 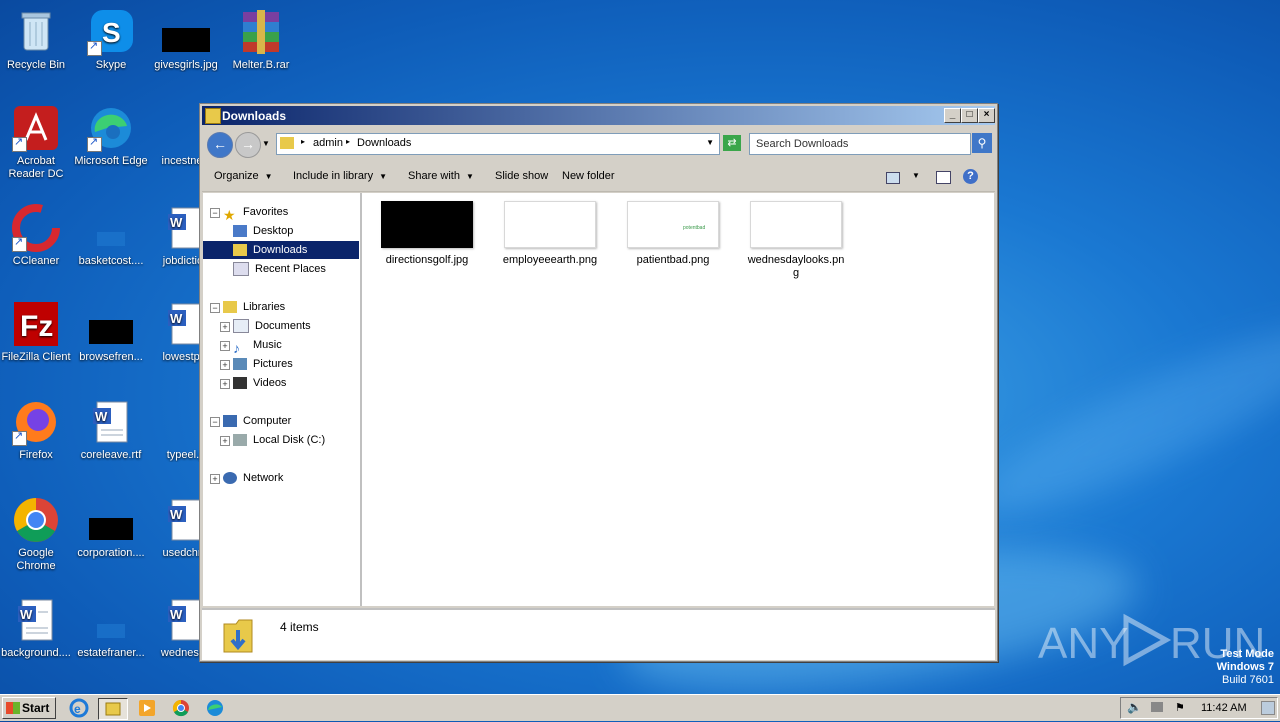 What do you see at coordinates (113, 709) in the screenshot?
I see `explorer-taskbar-icon` at bounding box center [113, 709].